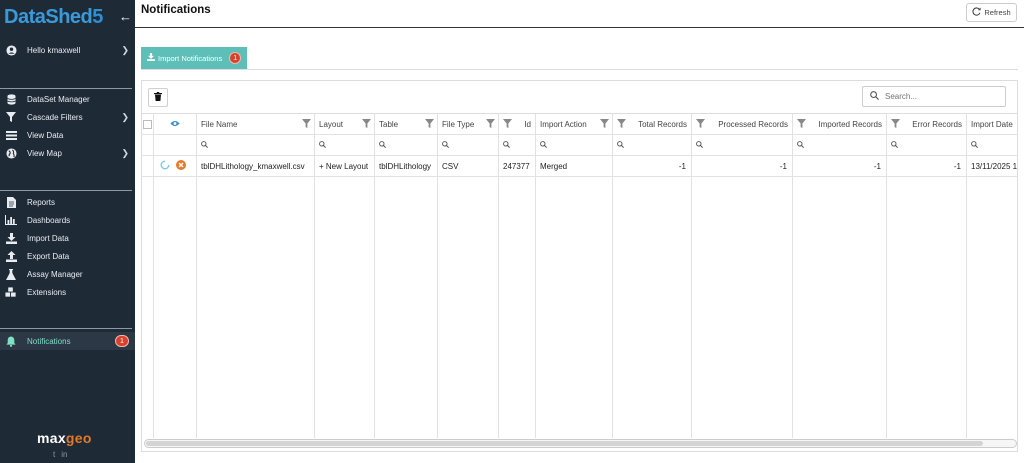 This screenshot has width=1024, height=463. What do you see at coordinates (850, 124) in the screenshot?
I see `column-header-label: Imported Records` at bounding box center [850, 124].